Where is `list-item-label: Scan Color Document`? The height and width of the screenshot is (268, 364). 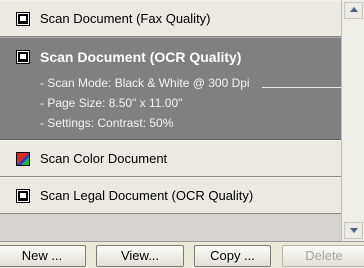
list-item-label: Scan Color Document is located at coordinates (104, 158).